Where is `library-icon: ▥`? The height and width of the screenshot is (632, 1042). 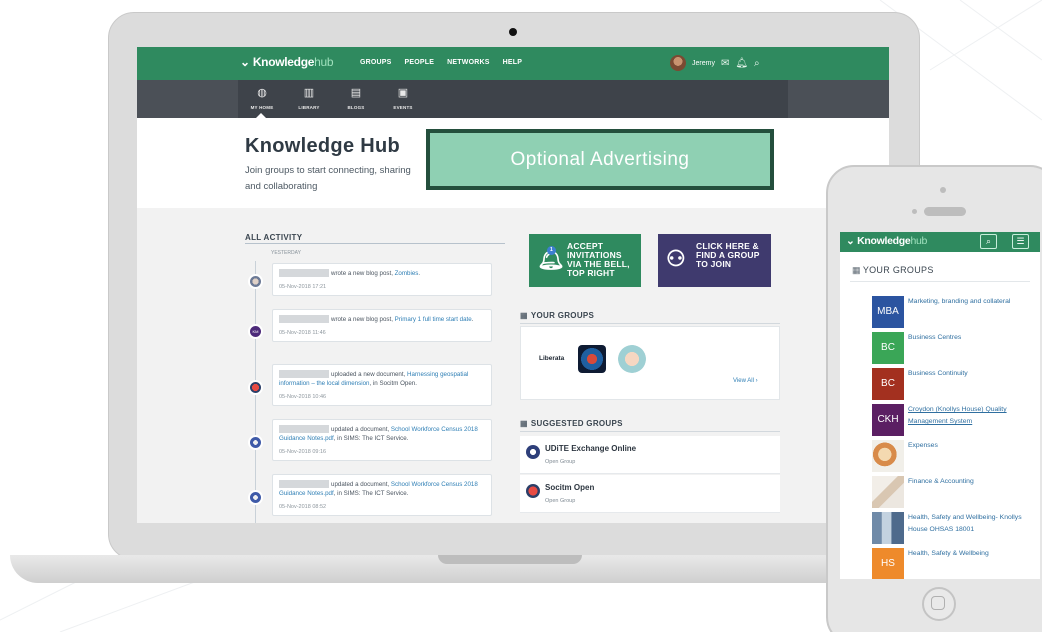 library-icon: ▥ is located at coordinates (309, 93).